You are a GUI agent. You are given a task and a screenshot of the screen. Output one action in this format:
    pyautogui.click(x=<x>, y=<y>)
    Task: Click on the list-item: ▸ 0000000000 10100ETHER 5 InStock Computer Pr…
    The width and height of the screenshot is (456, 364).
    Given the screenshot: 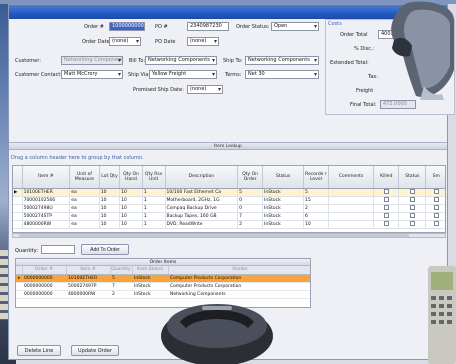 What is the action you would take?
    pyautogui.click(x=163, y=278)
    